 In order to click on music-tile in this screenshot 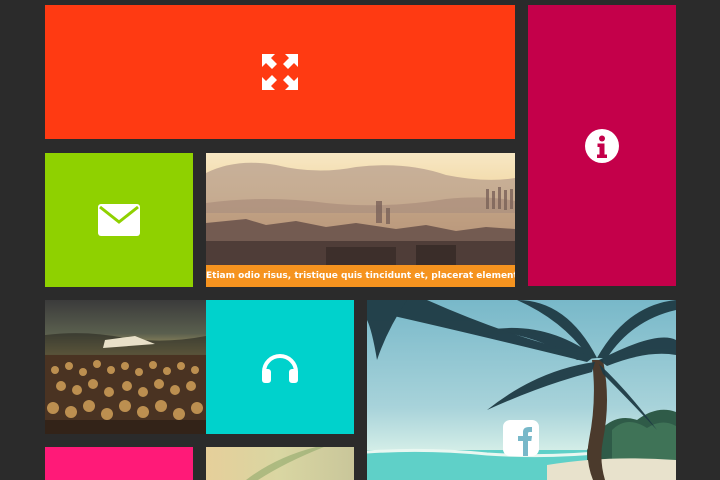, I will do `click(280, 367)`.